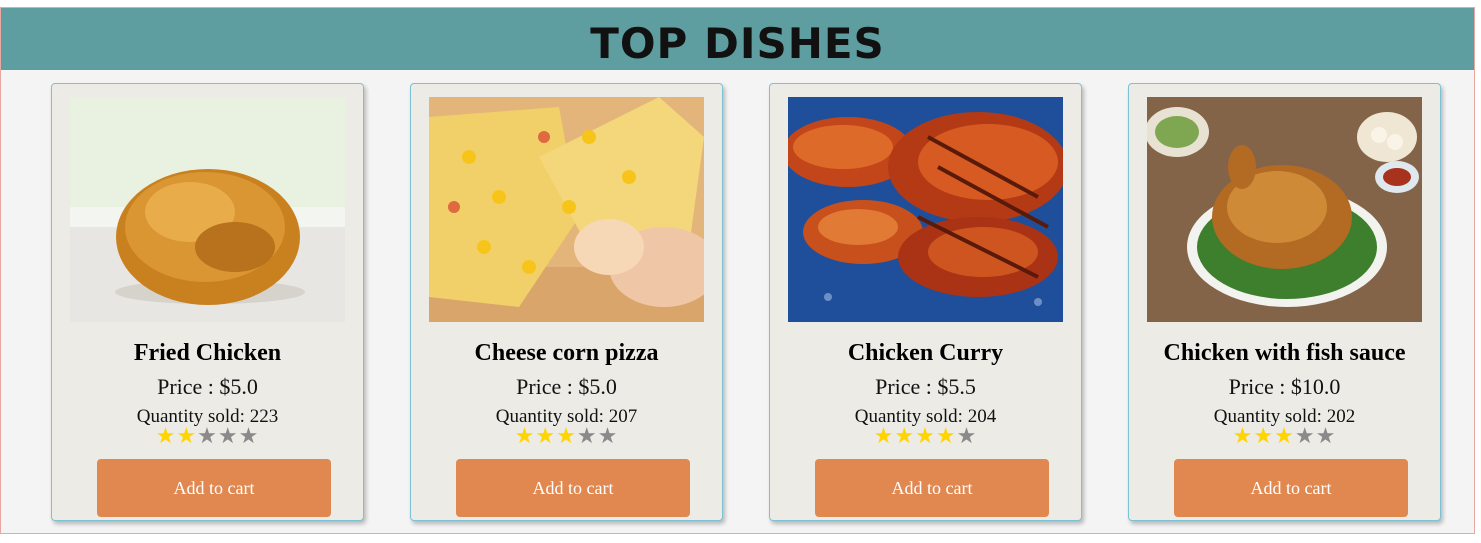 The height and width of the screenshot is (543, 1481). Describe the element at coordinates (1284, 386) in the screenshot. I see `dish-price: Price : $10.0` at that location.